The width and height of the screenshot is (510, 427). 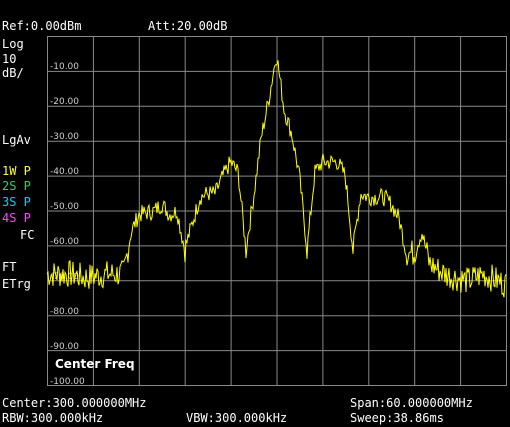 I want to click on trace-4-label: 4S P, so click(x=16, y=218).